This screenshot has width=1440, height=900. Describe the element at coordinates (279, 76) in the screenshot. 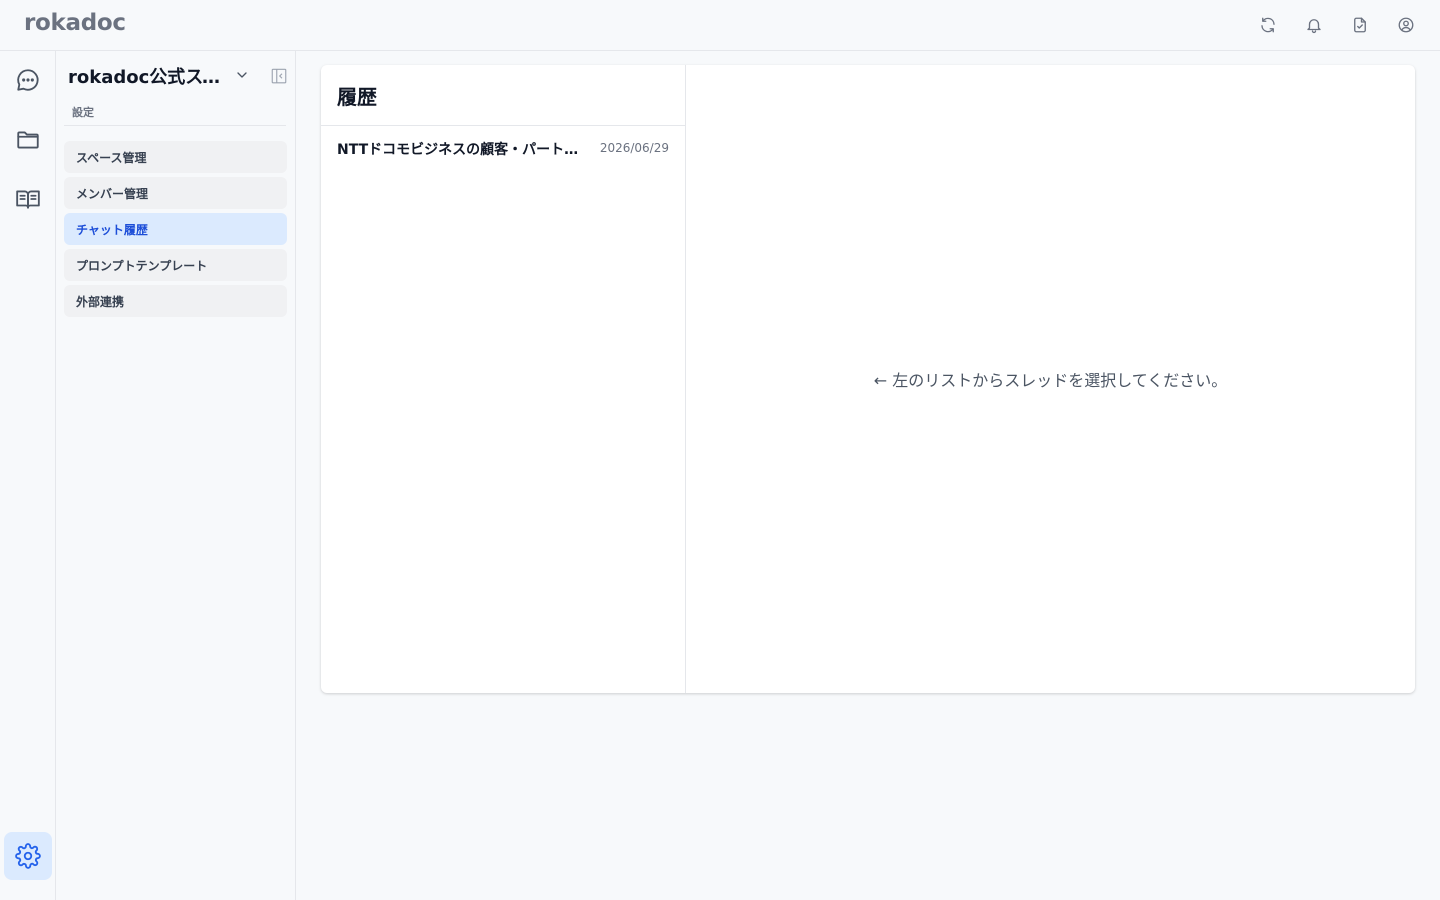

I see `sidebar-collapse-icon` at that location.